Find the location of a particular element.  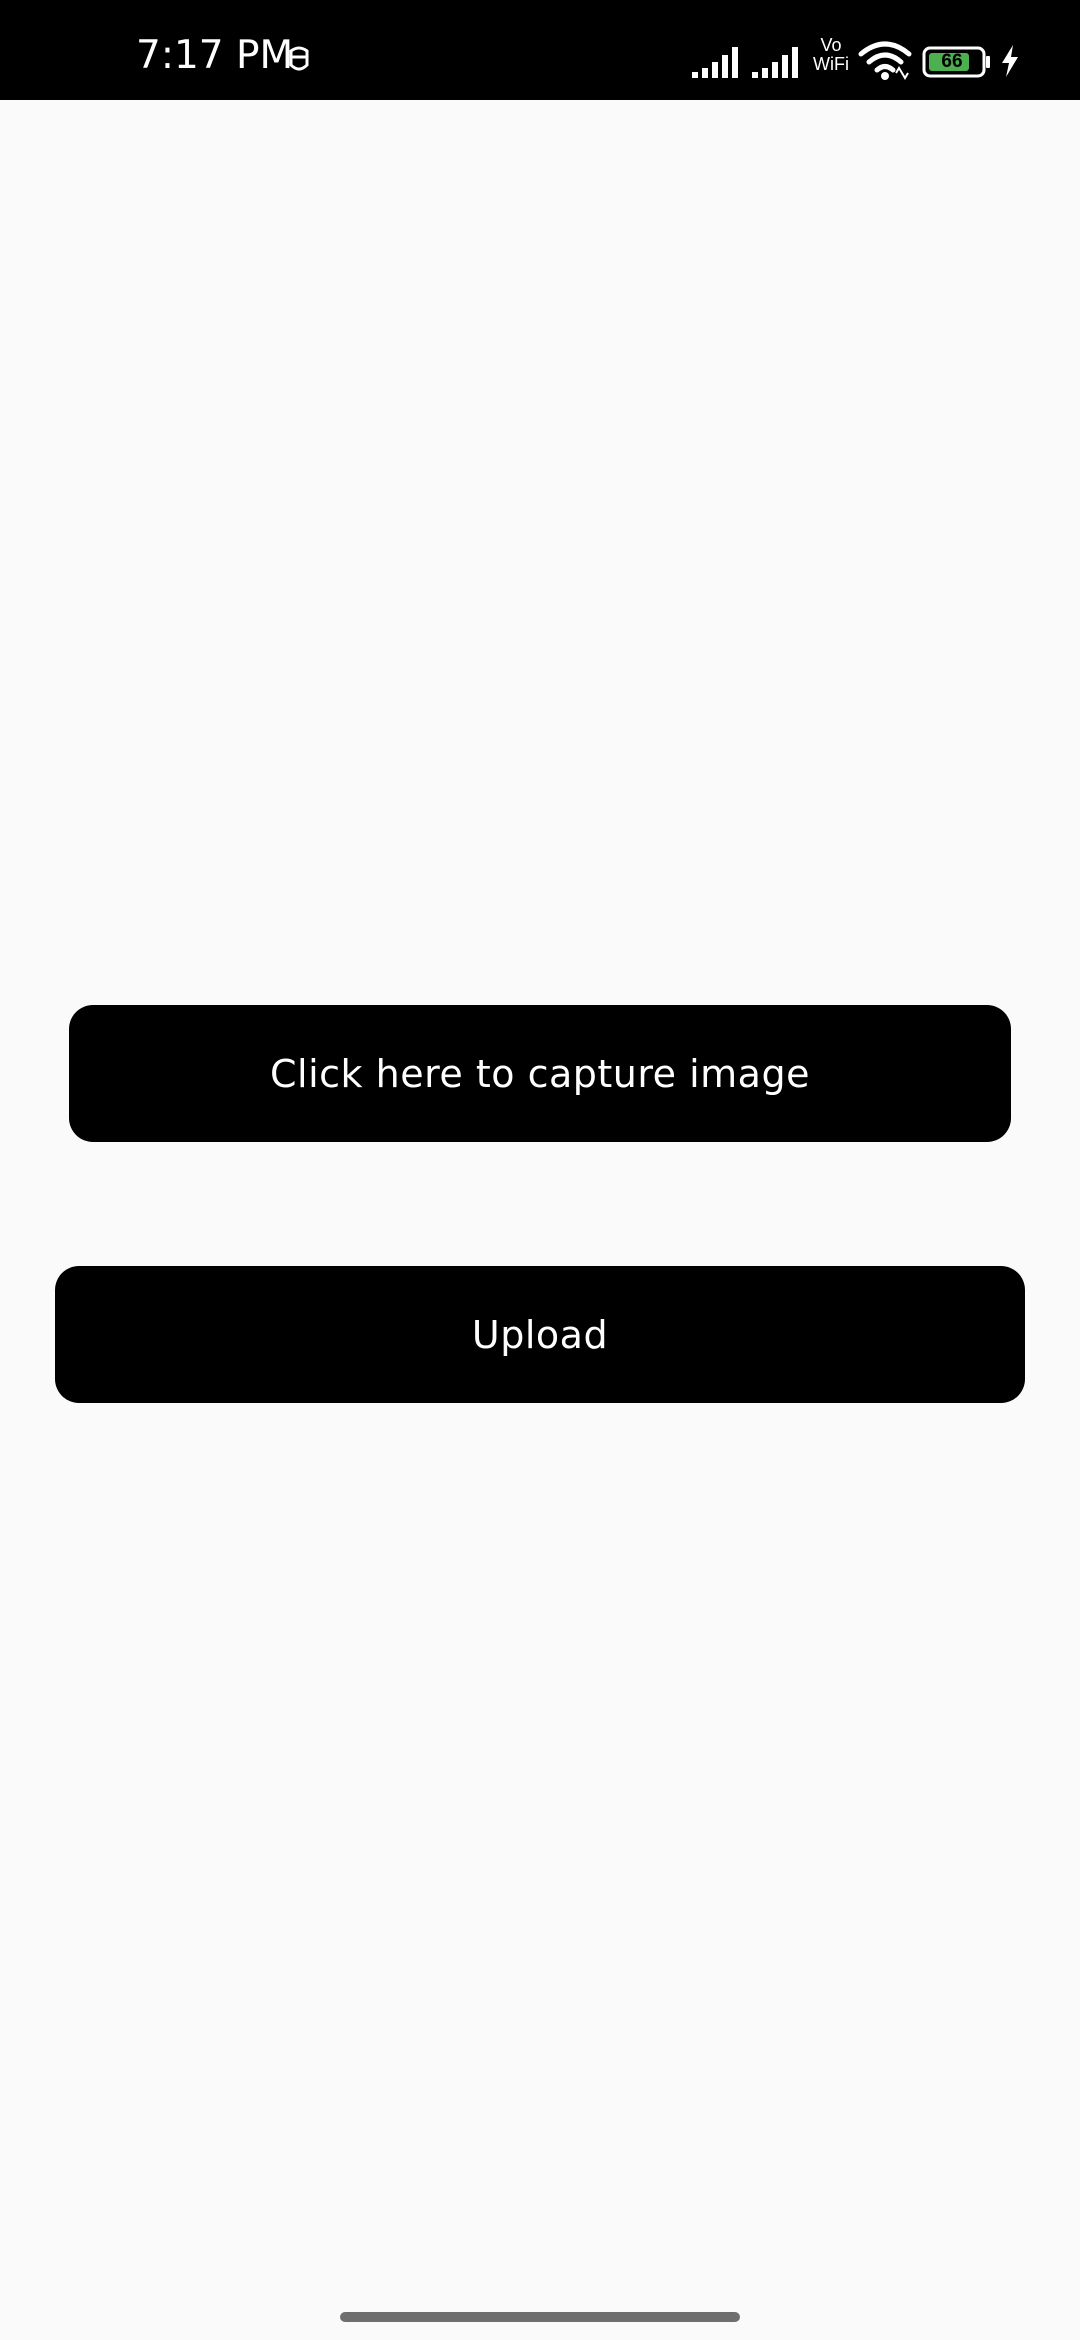

vowifi-icon: Vo WiFi is located at coordinates (831, 55).